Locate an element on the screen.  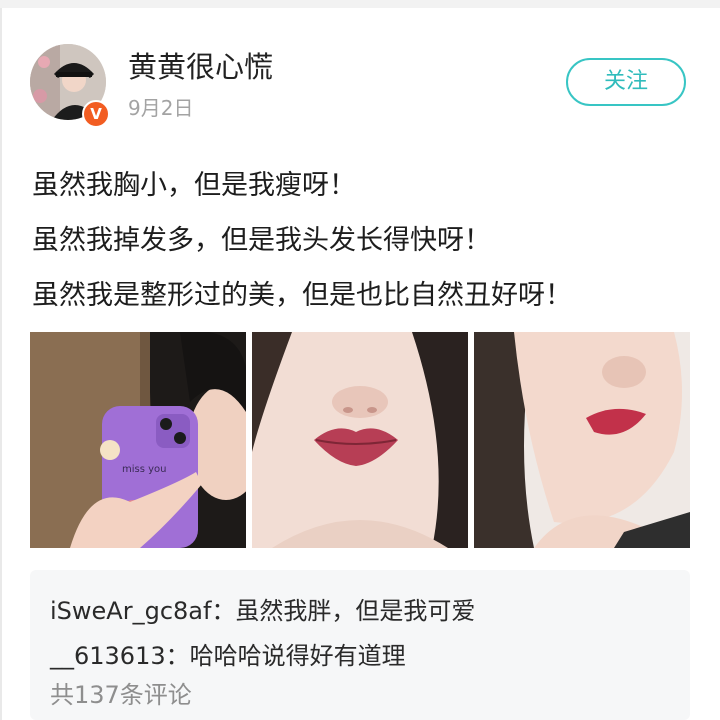
post-date: 9月2日 is located at coordinates (161, 108).